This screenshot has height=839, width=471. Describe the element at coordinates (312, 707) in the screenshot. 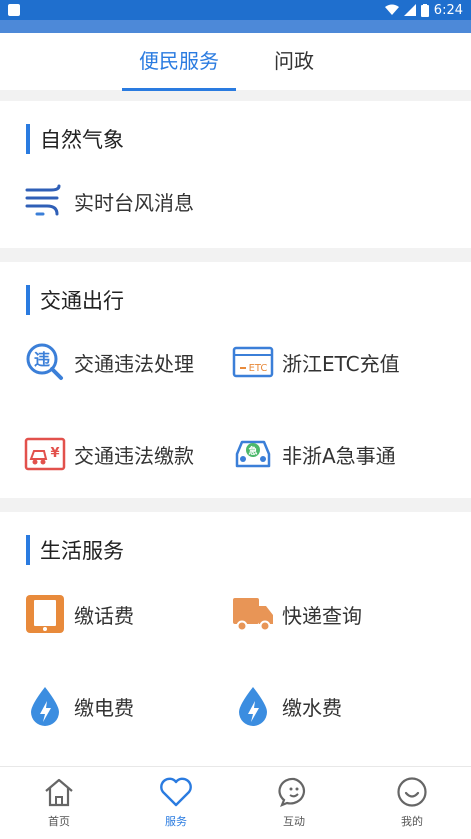

I see `service-label: 缴水费` at that location.